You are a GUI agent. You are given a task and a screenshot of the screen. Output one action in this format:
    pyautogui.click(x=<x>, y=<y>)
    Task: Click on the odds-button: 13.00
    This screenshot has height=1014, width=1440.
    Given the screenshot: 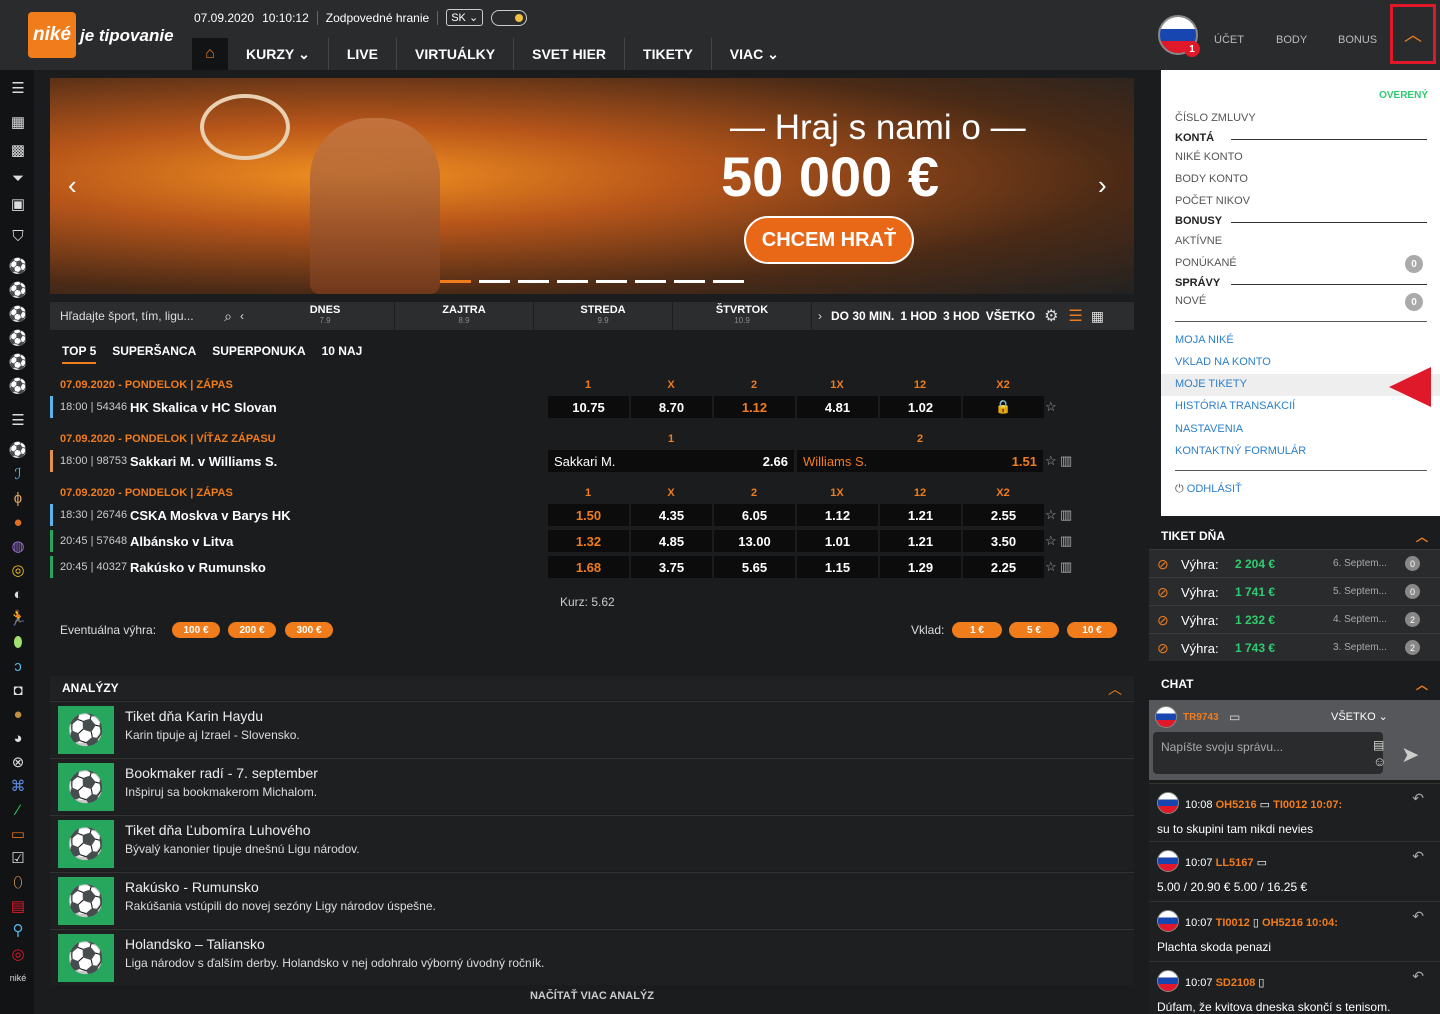 What is the action you would take?
    pyautogui.click(x=754, y=541)
    